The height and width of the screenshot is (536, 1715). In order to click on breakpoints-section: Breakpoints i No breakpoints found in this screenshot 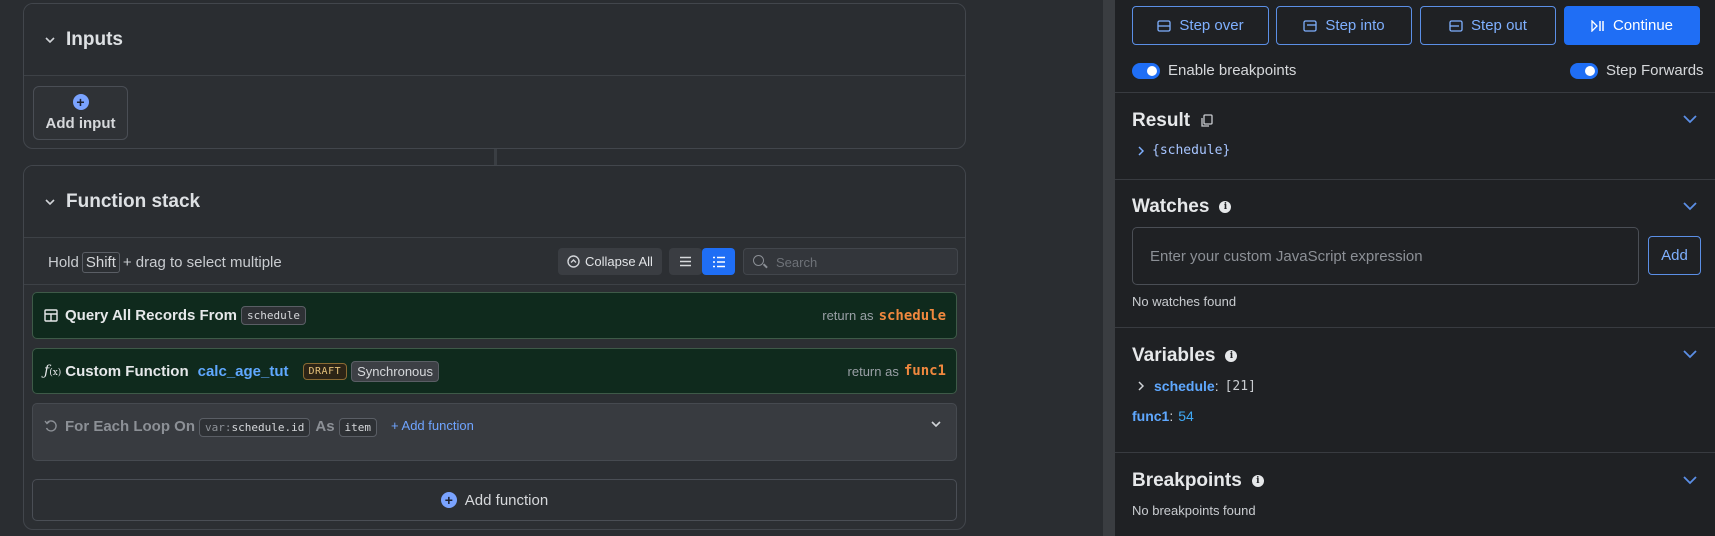, I will do `click(1415, 494)`.